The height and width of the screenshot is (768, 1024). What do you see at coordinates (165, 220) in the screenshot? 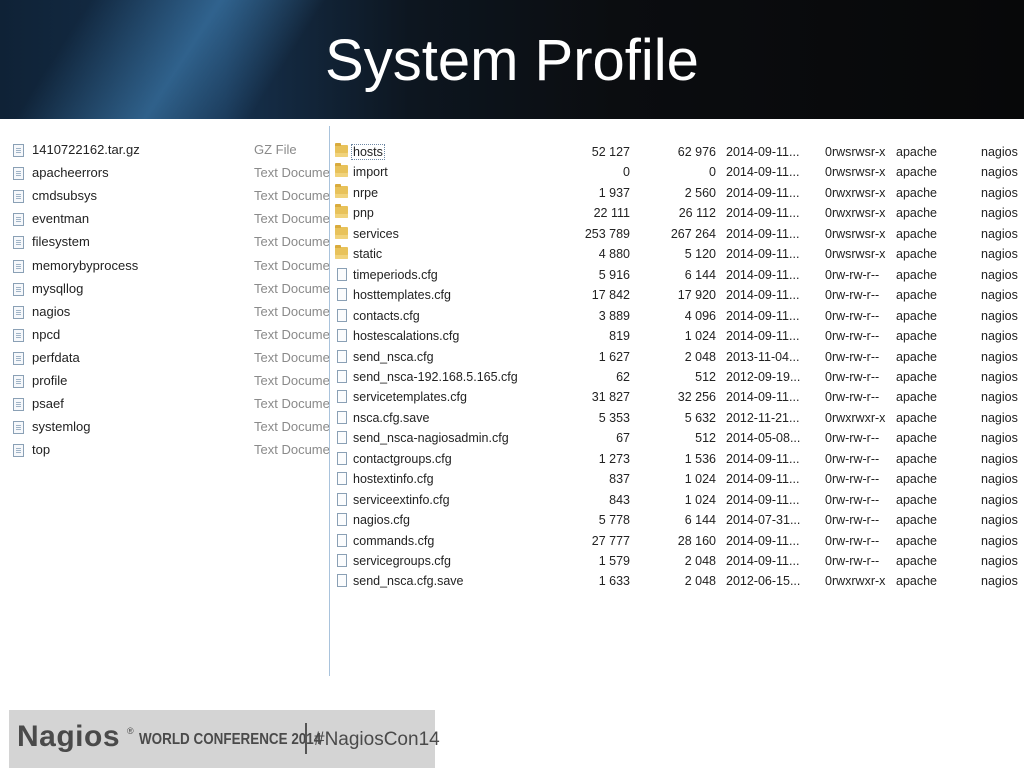
I see `file-list-item: eventman Text Document` at bounding box center [165, 220].